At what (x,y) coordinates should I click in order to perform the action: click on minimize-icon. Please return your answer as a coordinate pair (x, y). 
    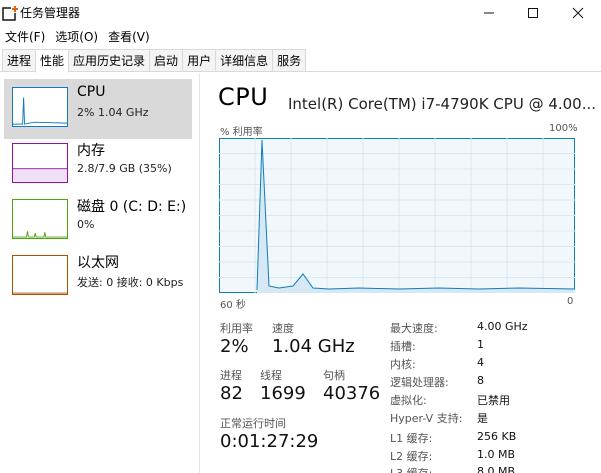
    Looking at the image, I should click on (489, 13).